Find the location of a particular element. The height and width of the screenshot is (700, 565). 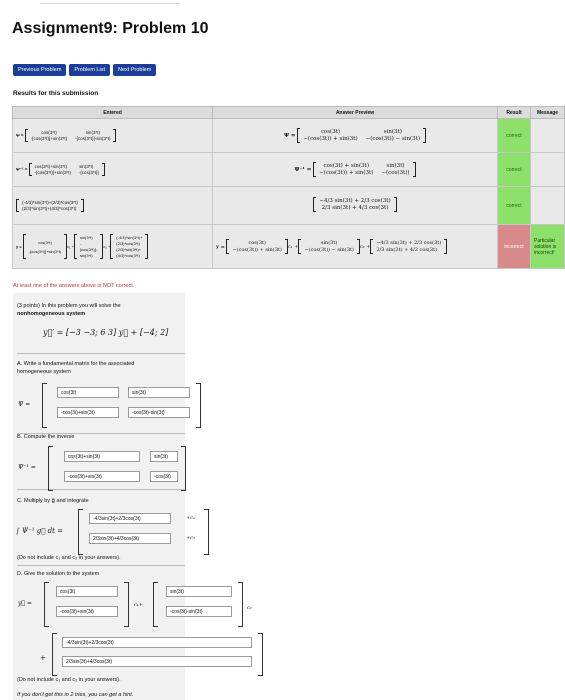

entered-value: (2/3)*cos(3*t) is located at coordinates (128, 243).